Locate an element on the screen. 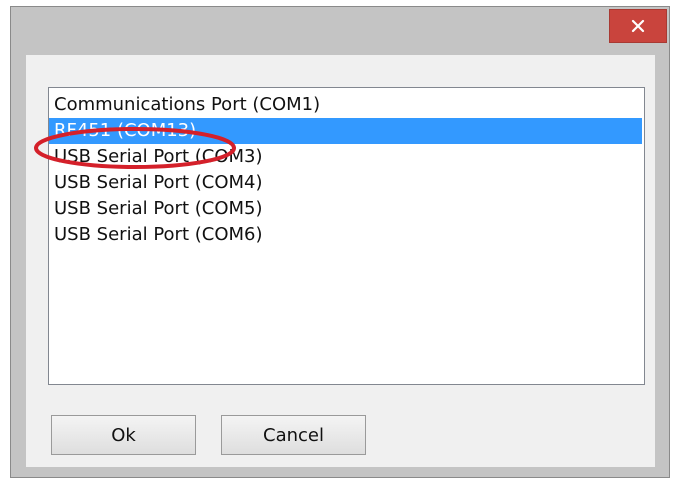 Image resolution: width=674 pixels, height=486 pixels. list-item-com3: USB Serial Port (COM3) is located at coordinates (345, 157).